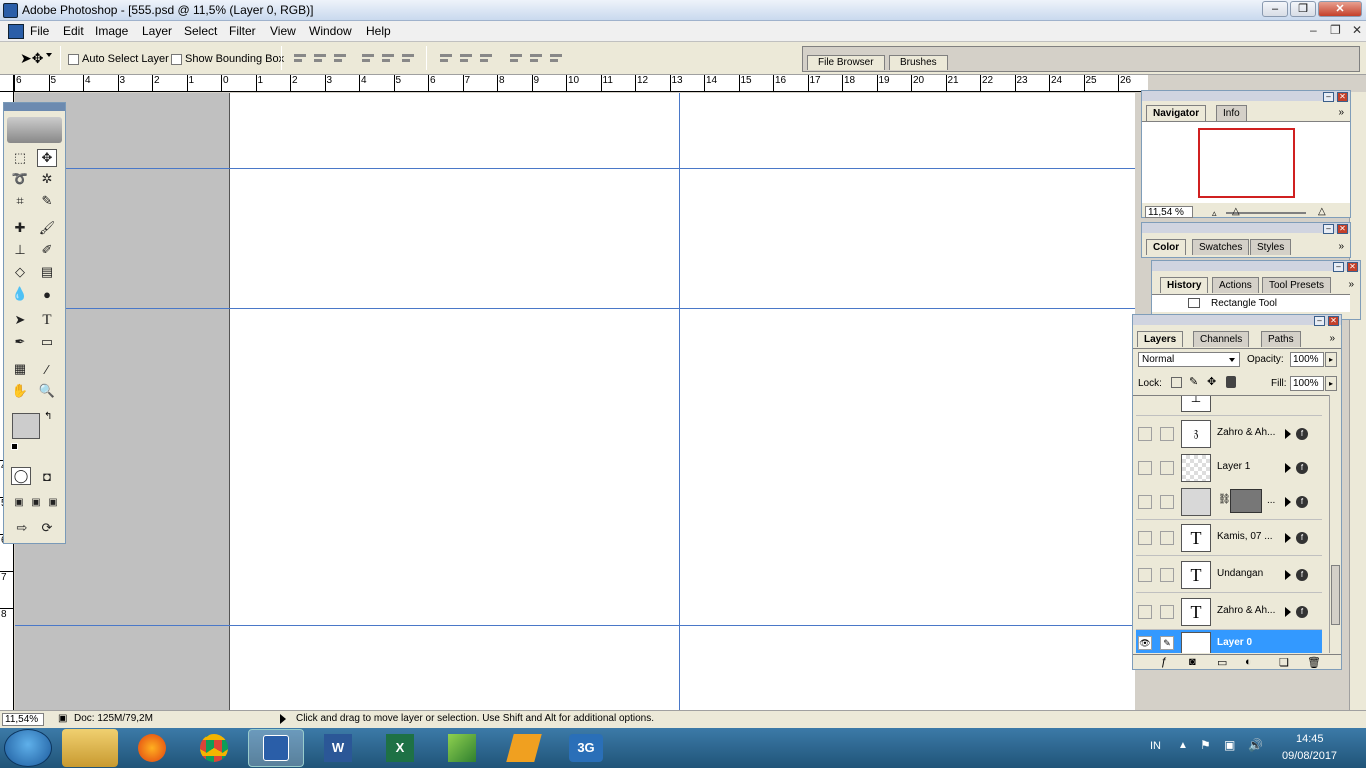  Describe the element at coordinates (20, 201) in the screenshot. I see `crop-tool-icon: ⌗` at that location.